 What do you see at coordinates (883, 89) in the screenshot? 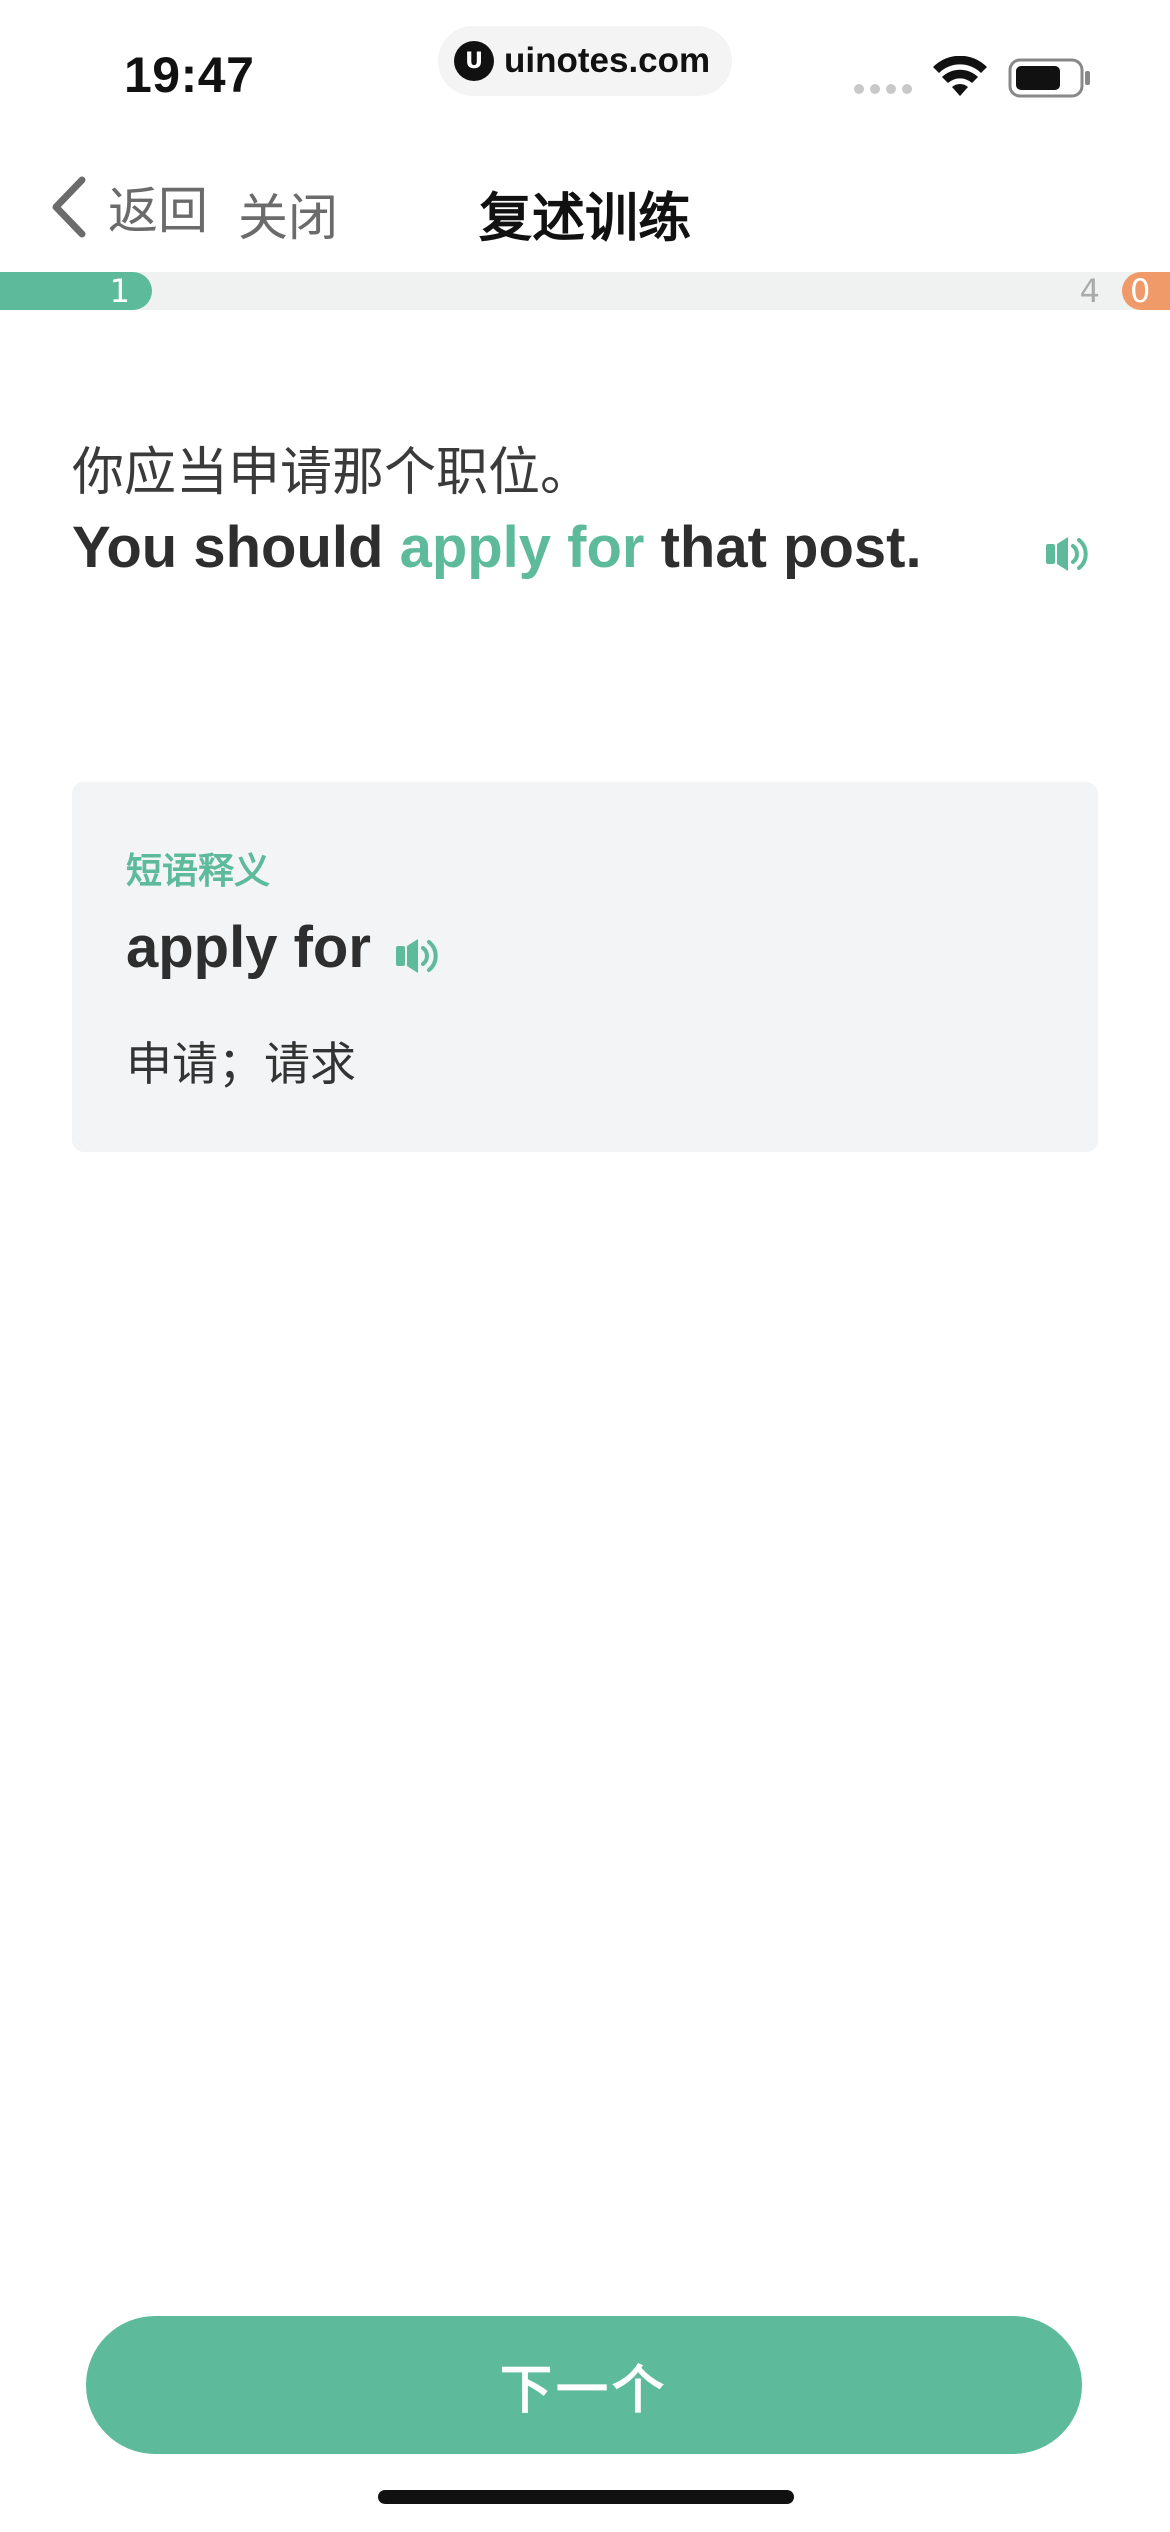
I see `signal-icon` at bounding box center [883, 89].